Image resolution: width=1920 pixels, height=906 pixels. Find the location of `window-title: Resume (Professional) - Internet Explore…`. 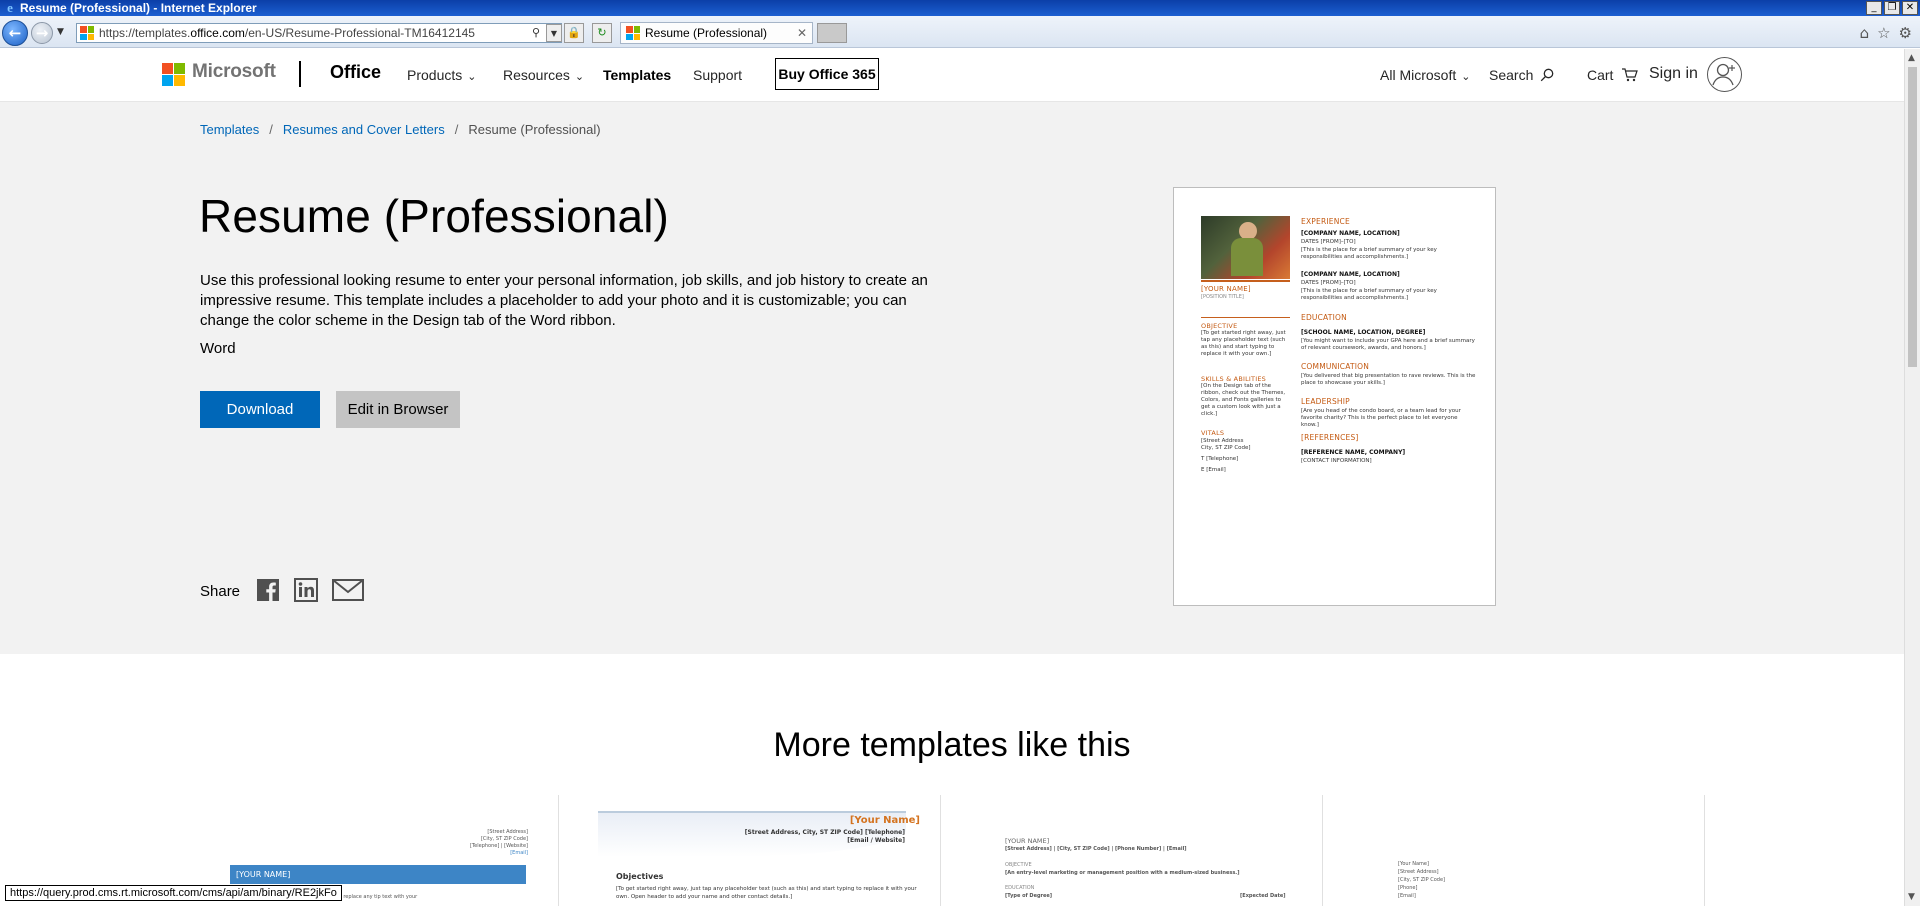

window-title: Resume (Professional) - Internet Explore… is located at coordinates (138, 8).